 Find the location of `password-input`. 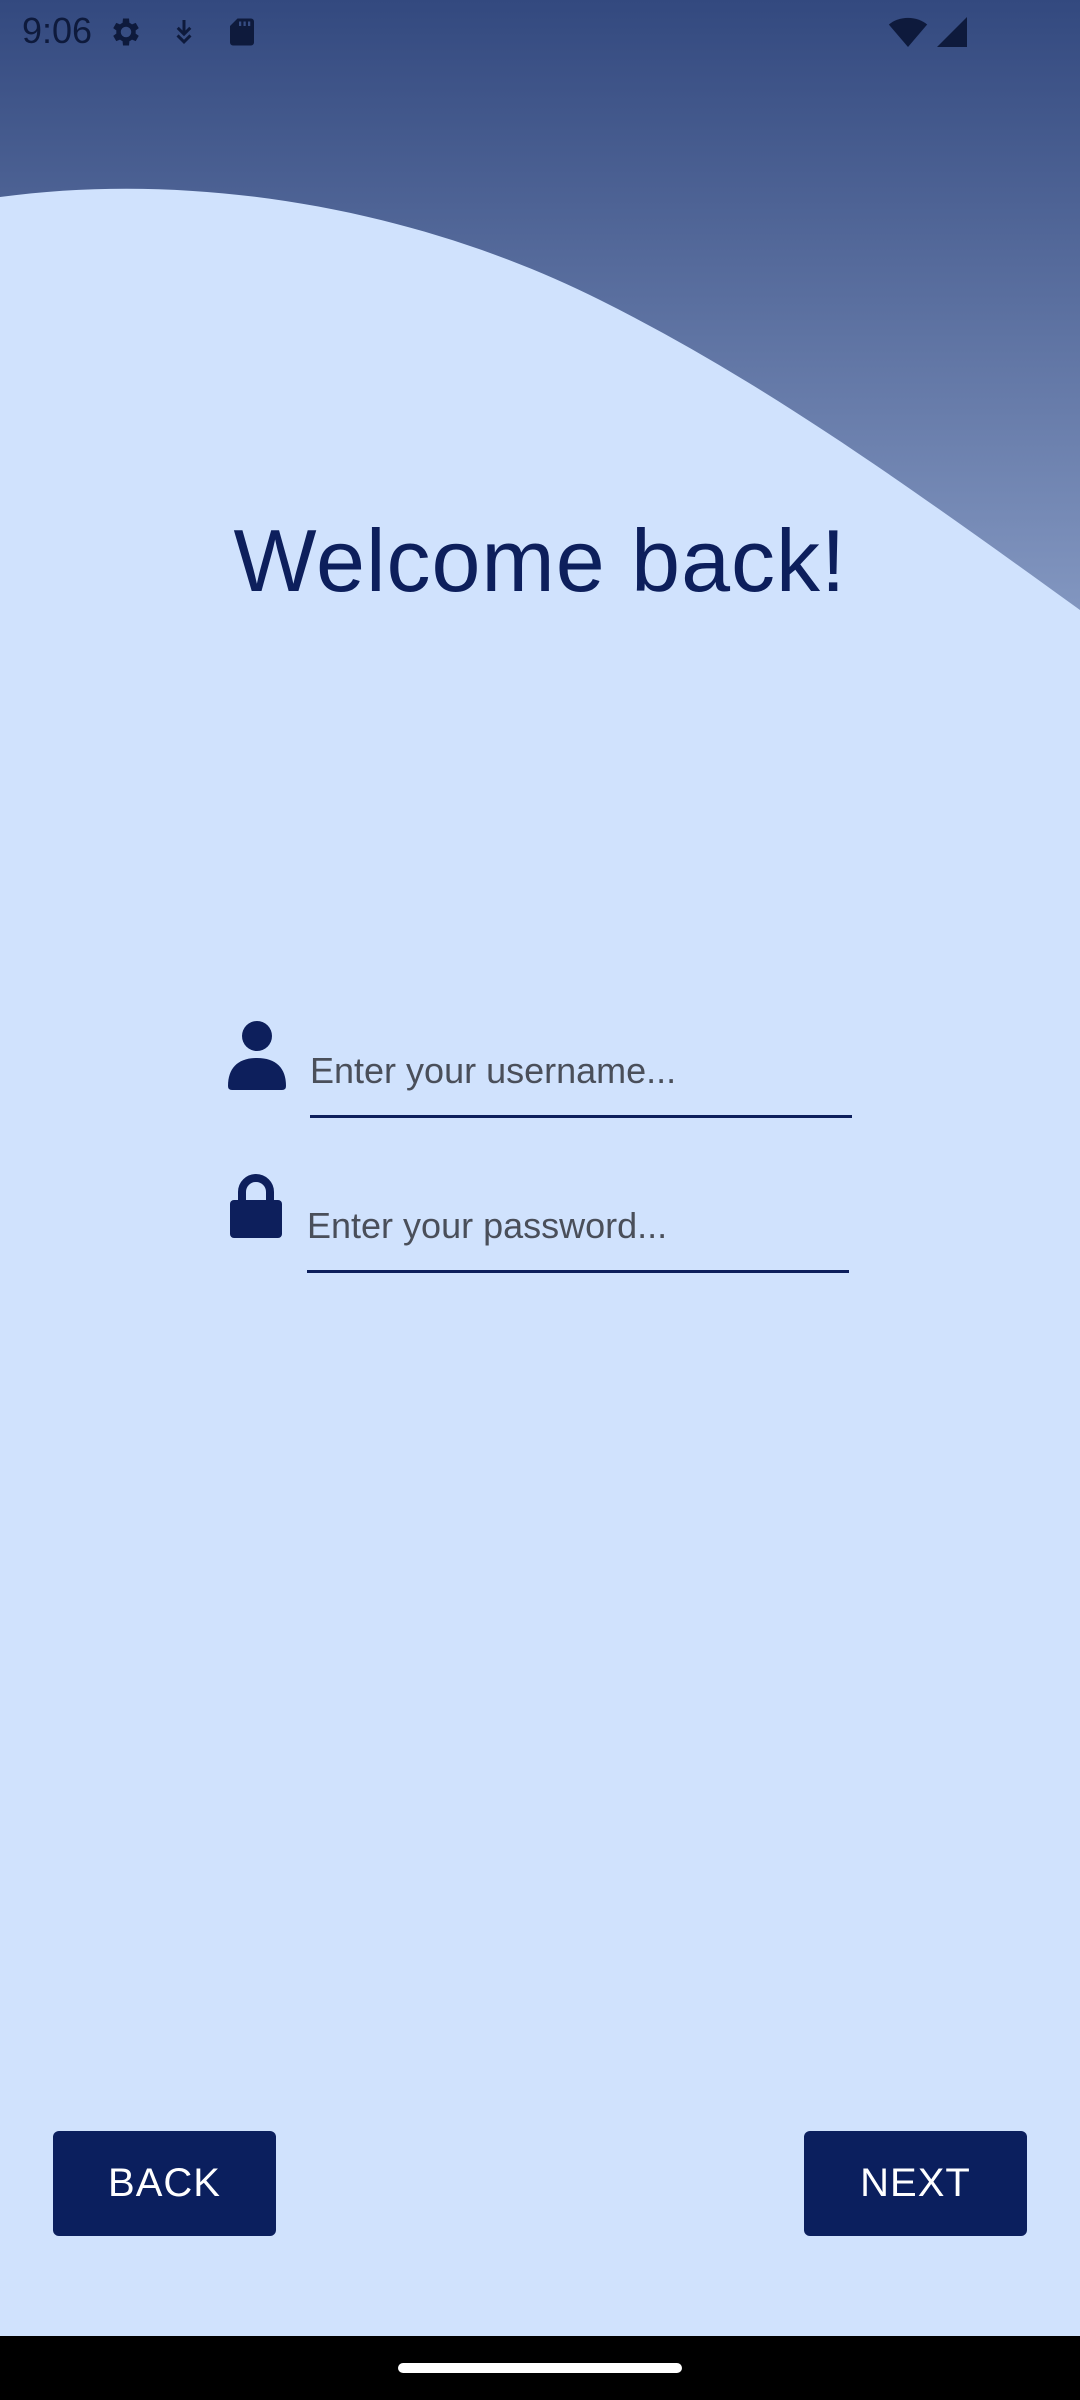

password-input is located at coordinates (578, 1234).